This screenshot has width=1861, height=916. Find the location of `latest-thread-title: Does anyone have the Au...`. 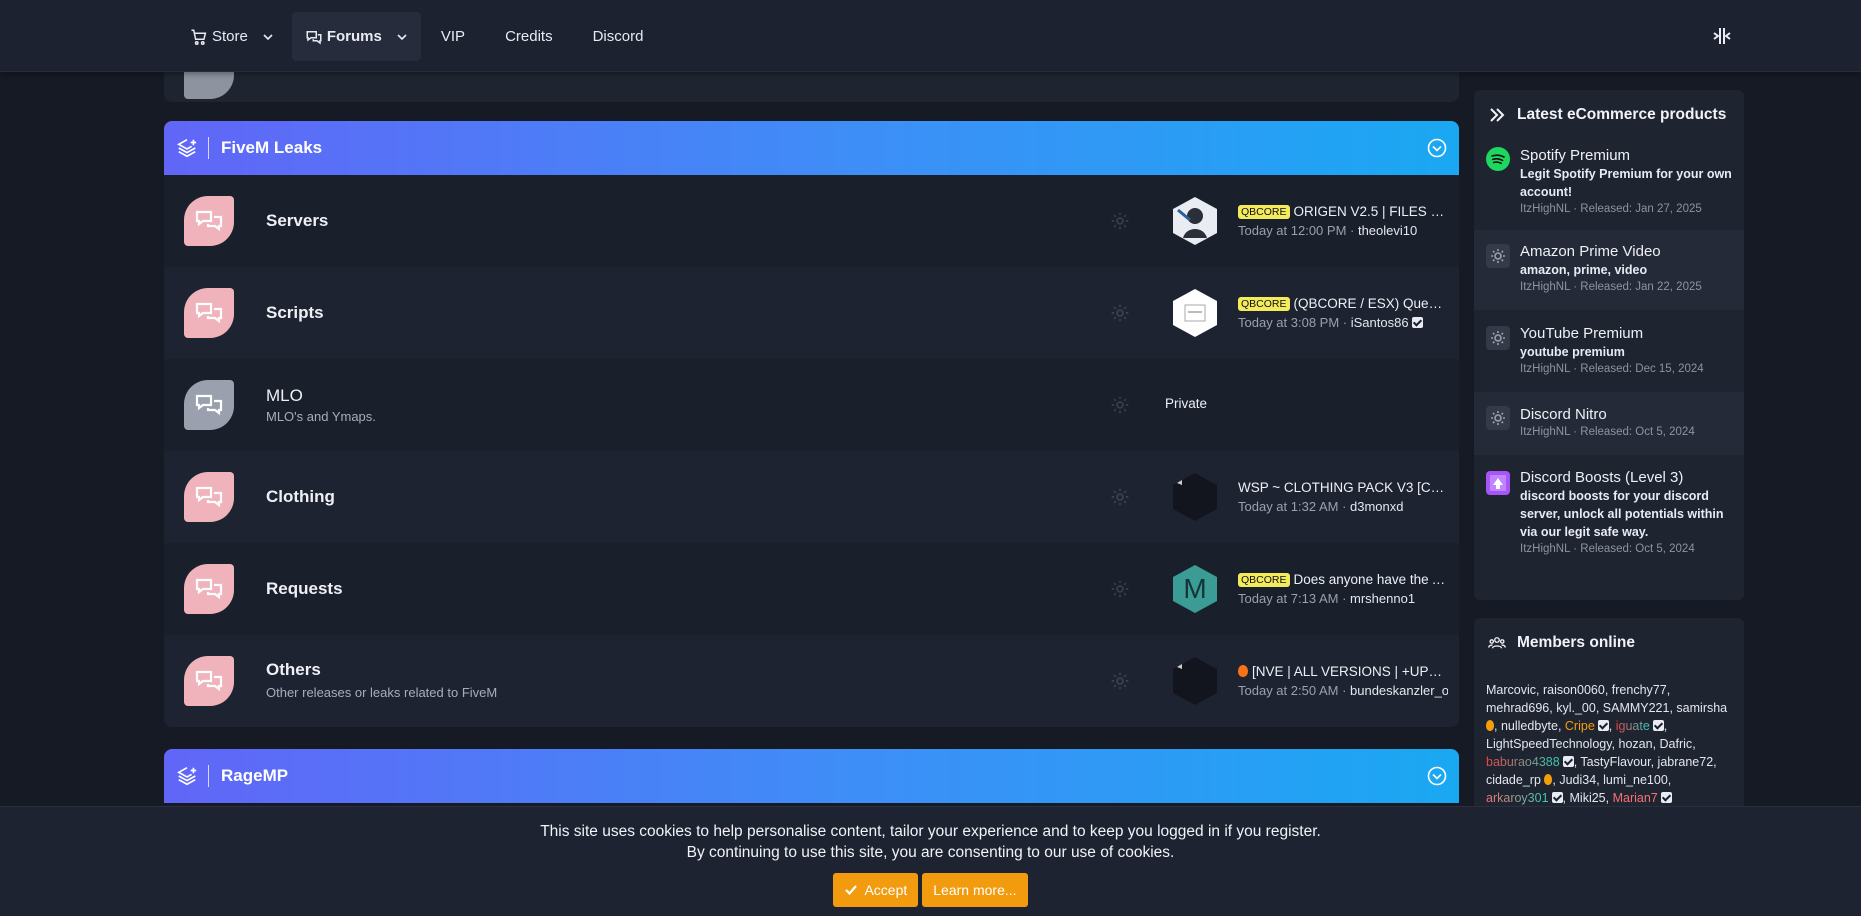

latest-thread-title: Does anyone have the Au... is located at coordinates (1371, 579).